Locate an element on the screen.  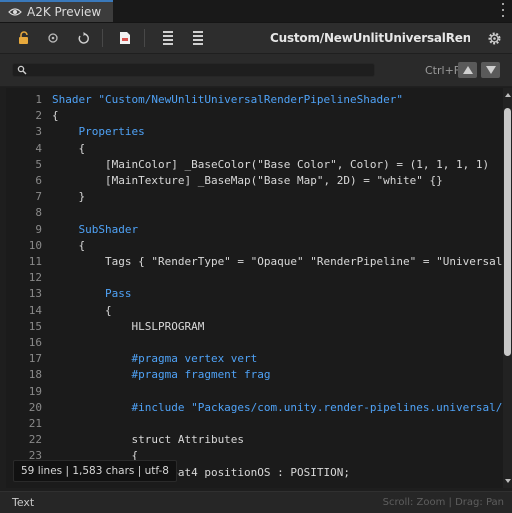
align-left-button is located at coordinates (168, 38).